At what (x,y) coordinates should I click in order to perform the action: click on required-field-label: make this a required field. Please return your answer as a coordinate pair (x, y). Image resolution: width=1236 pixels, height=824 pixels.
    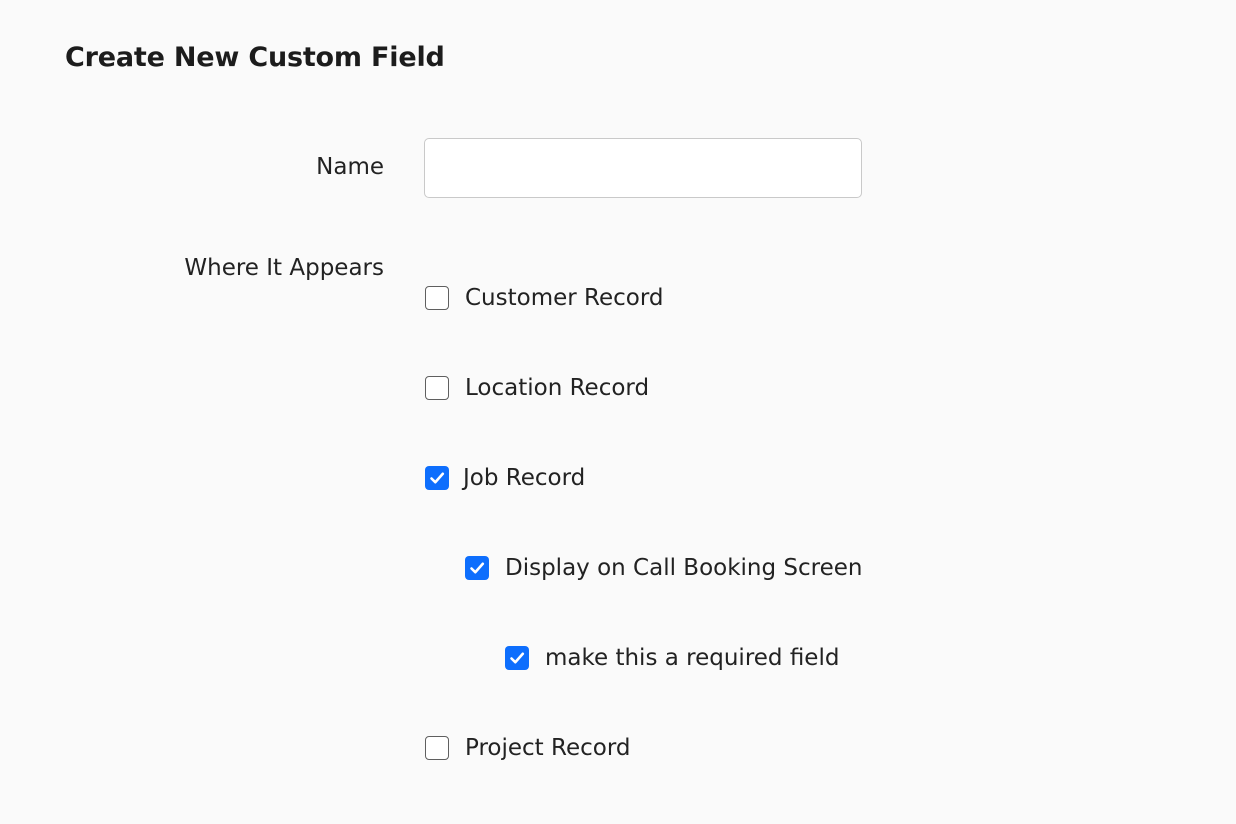
    Looking at the image, I should click on (692, 658).